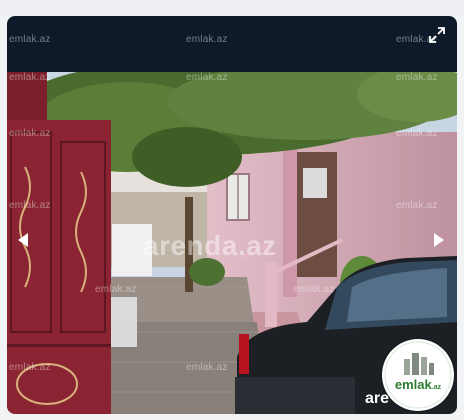  What do you see at coordinates (413, 384) in the screenshot?
I see `logo-word: emlak` at bounding box center [413, 384].